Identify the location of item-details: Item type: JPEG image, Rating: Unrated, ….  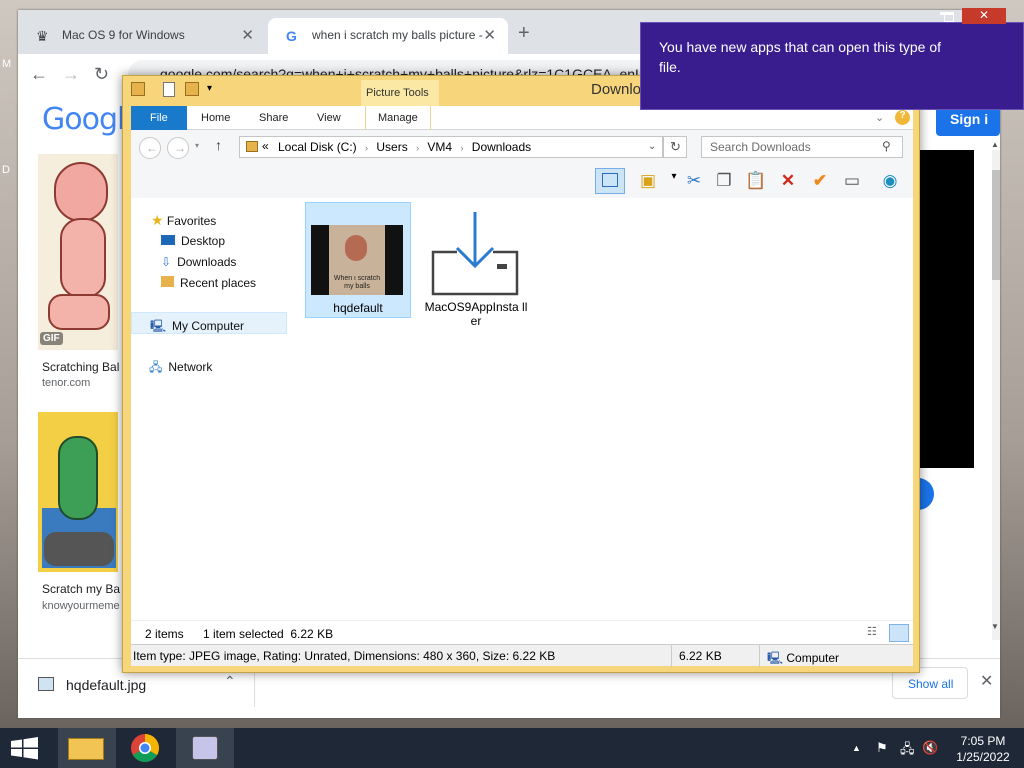
(344, 656).